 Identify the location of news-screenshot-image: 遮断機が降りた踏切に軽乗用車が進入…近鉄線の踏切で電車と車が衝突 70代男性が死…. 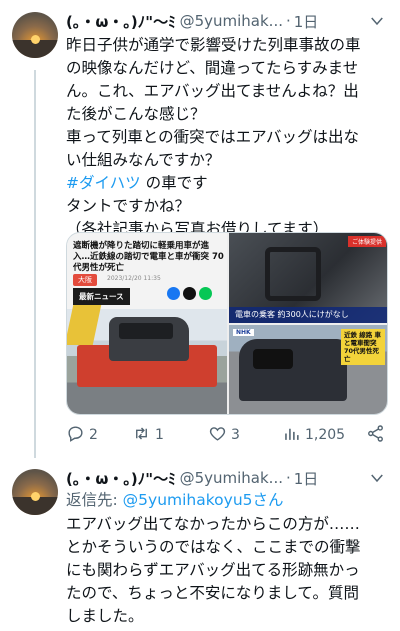
(147, 323).